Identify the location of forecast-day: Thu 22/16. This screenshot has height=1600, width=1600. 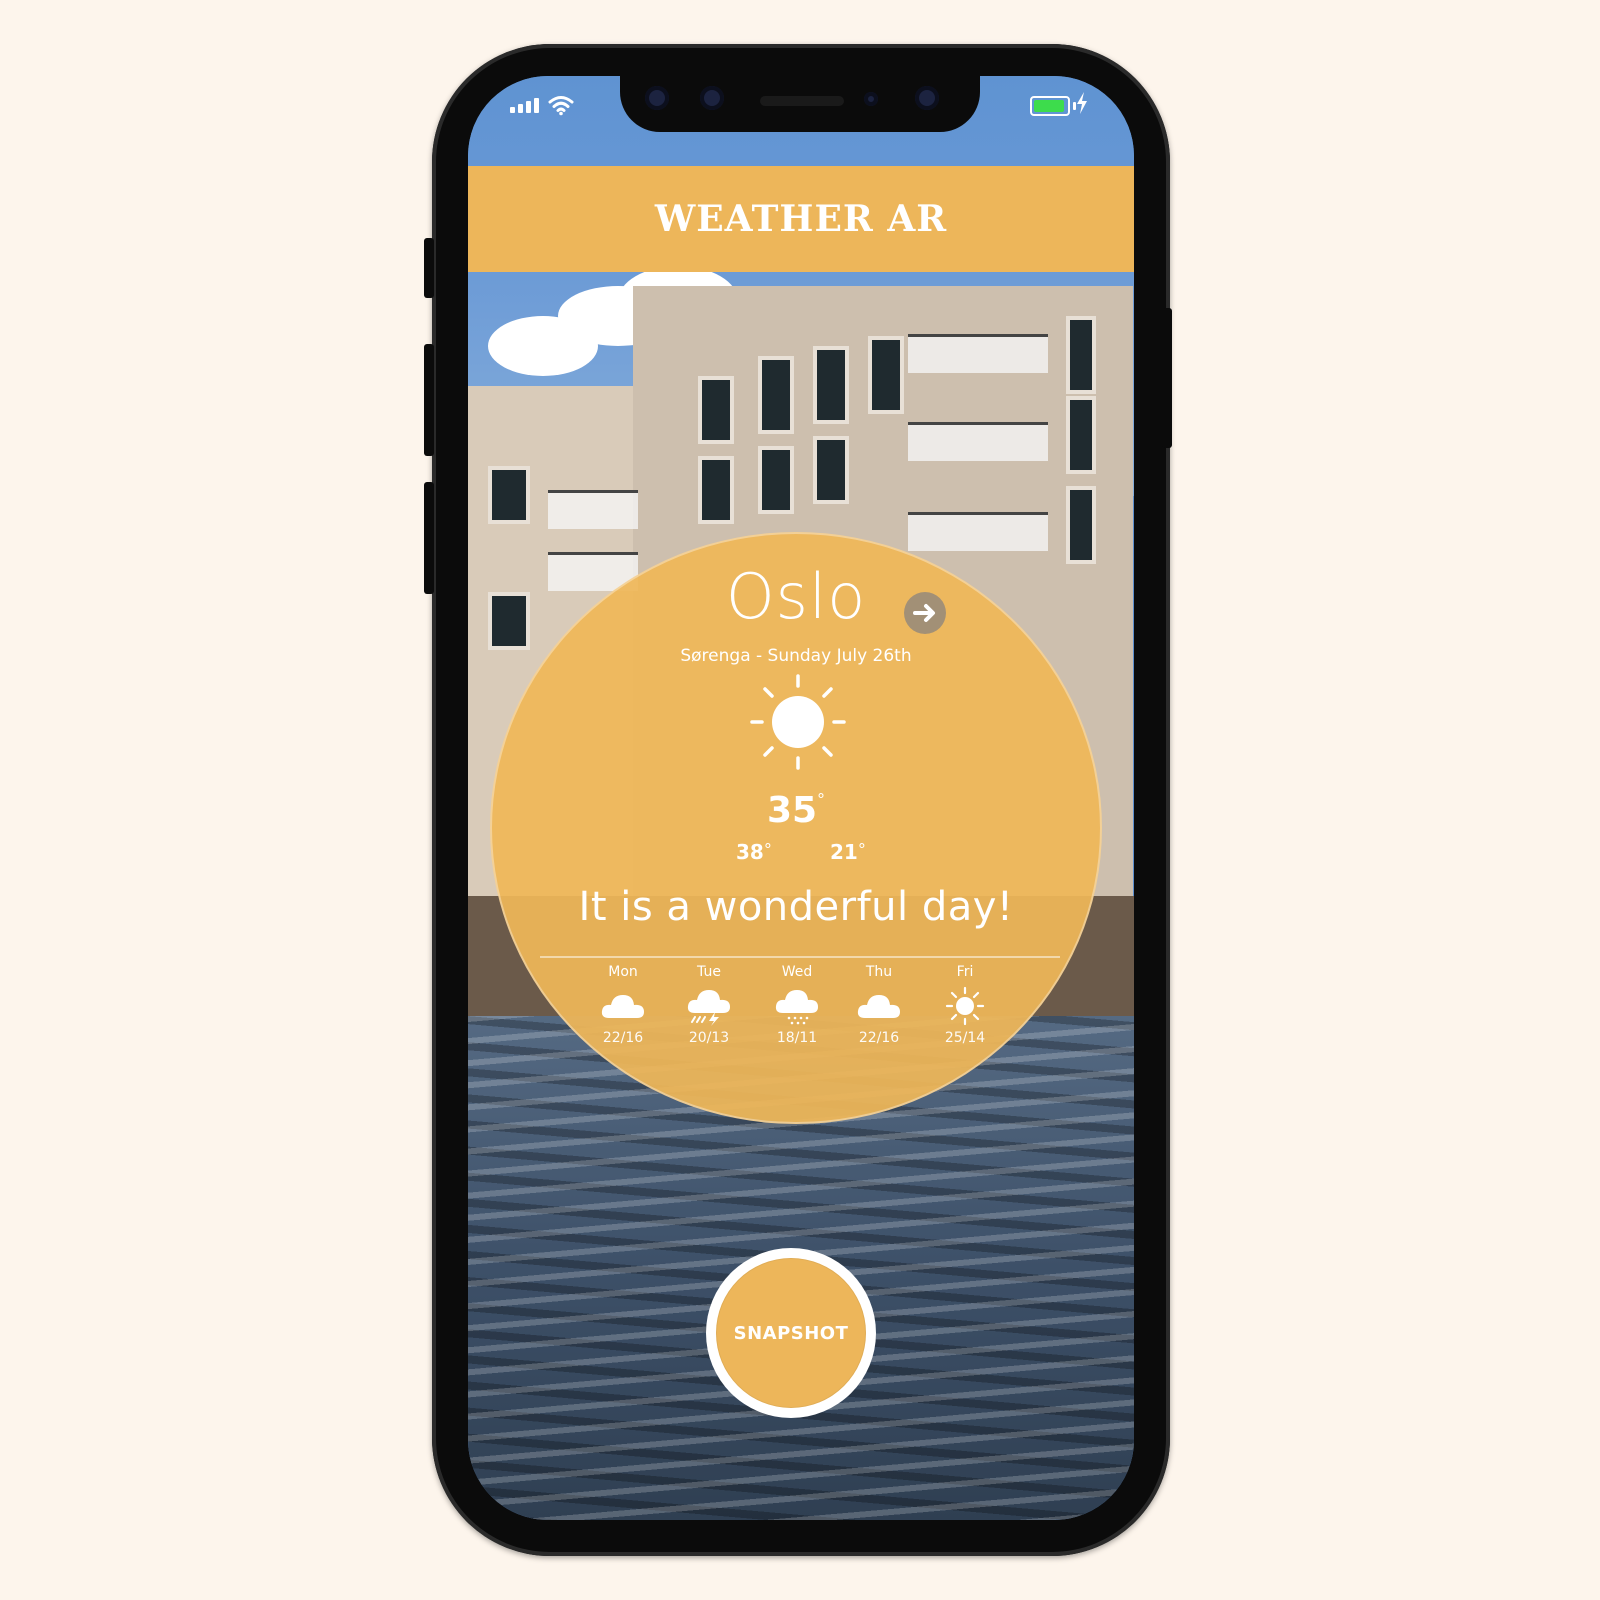
(879, 1005).